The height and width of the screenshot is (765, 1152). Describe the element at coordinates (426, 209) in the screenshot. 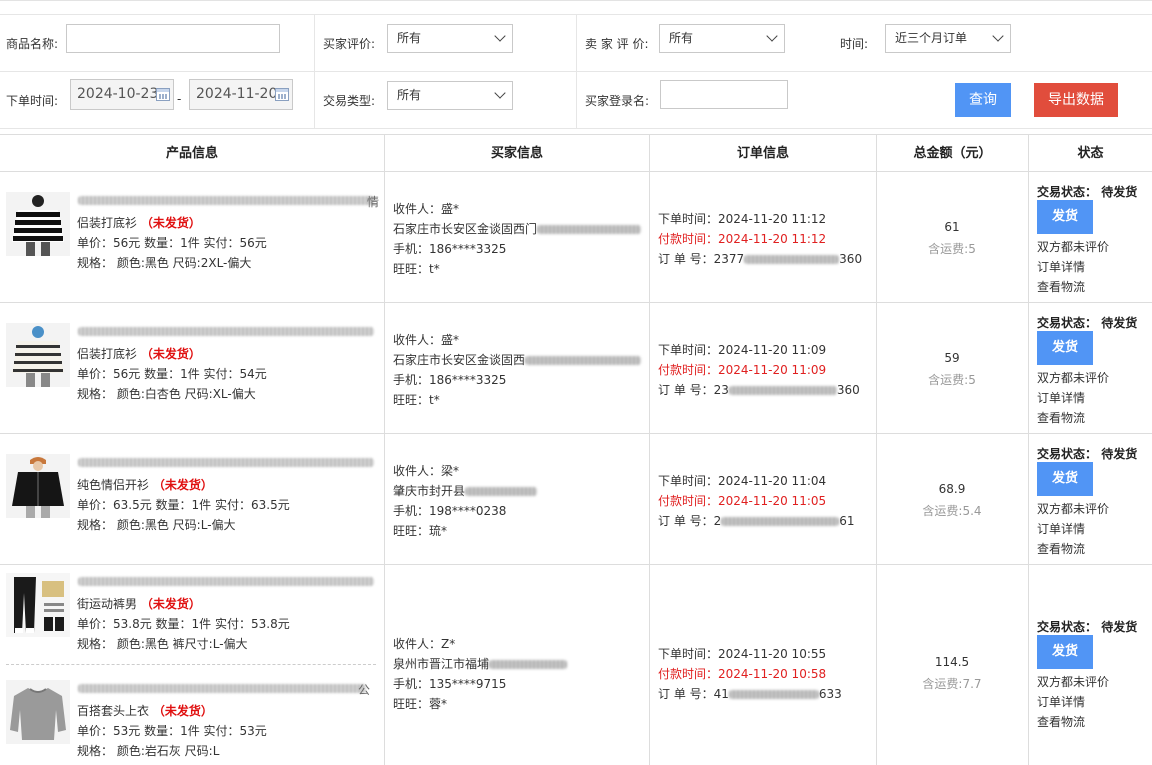

I see `buyer-receiver: 收件人：盛*` at that location.